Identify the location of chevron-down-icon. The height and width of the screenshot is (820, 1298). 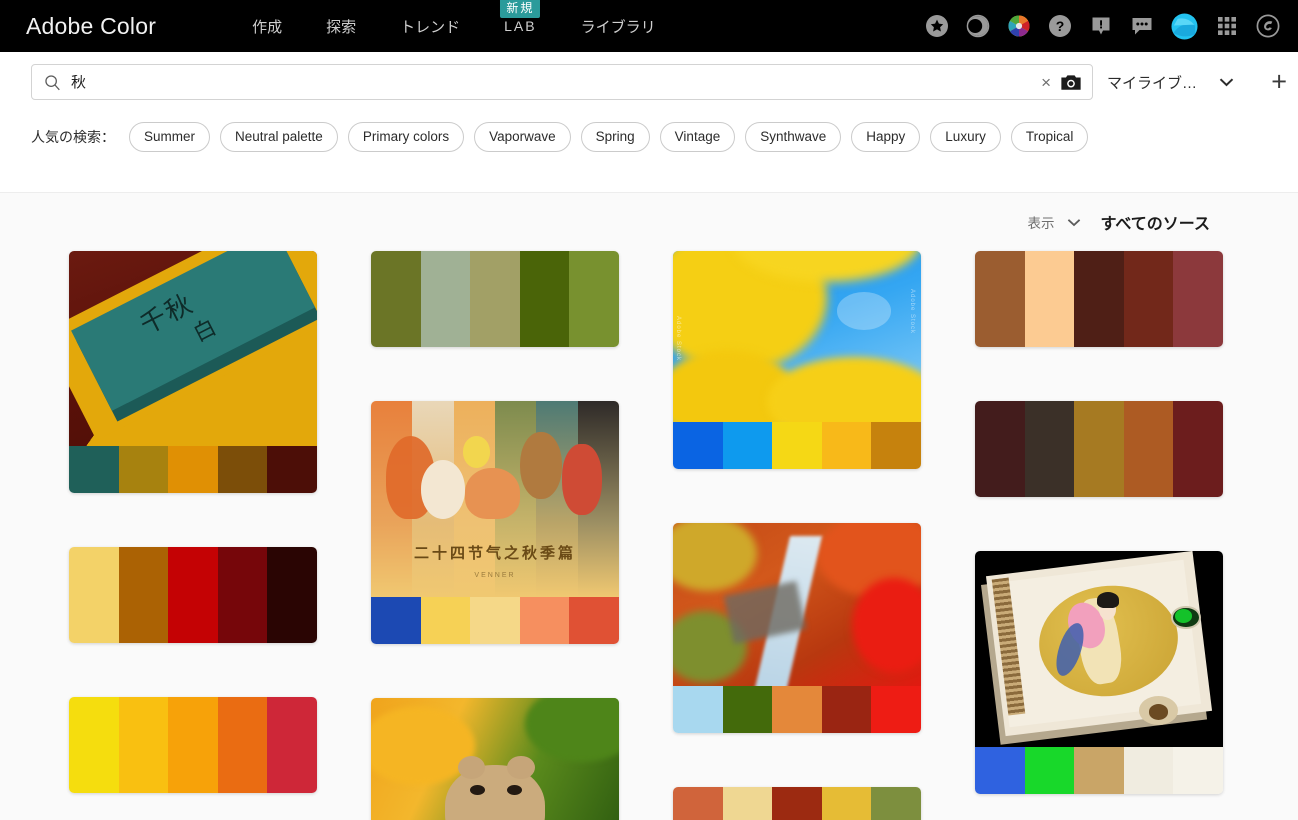
(1074, 222).